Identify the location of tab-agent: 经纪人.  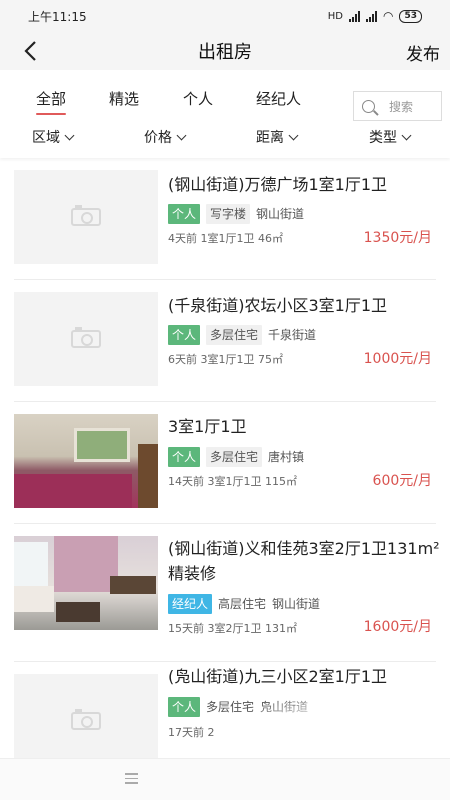
(278, 98).